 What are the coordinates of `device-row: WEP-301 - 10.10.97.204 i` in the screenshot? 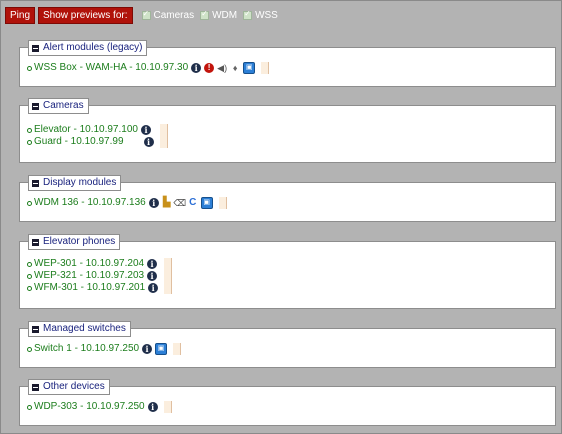 It's located at (92, 264).